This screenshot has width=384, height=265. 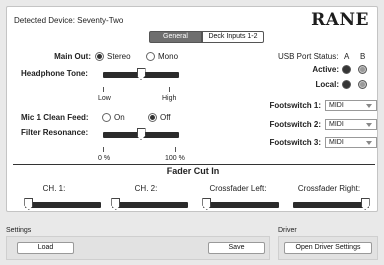 What do you see at coordinates (238, 188) in the screenshot?
I see `crossfader-left-label: Crossfader Left:` at bounding box center [238, 188].